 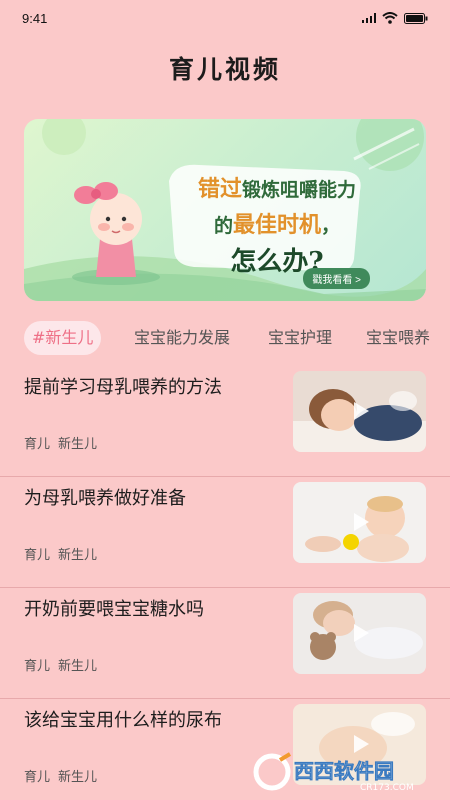 What do you see at coordinates (336, 278) in the screenshot?
I see `banner-cta-button: 戳我看看 >` at bounding box center [336, 278].